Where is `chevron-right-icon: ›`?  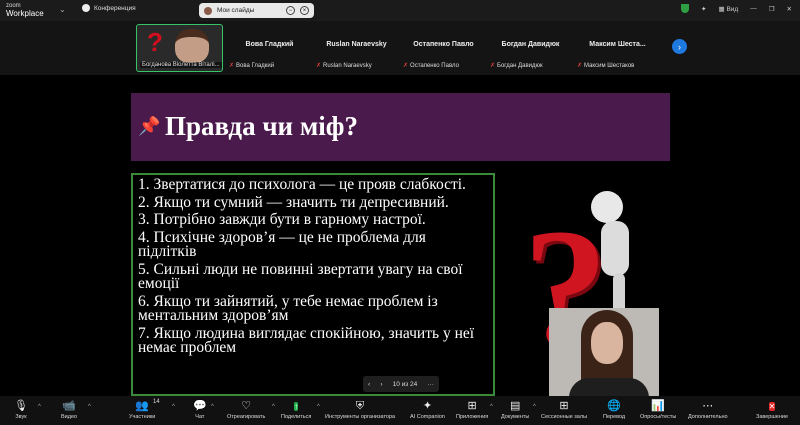 chevron-right-icon: › is located at coordinates (679, 46).